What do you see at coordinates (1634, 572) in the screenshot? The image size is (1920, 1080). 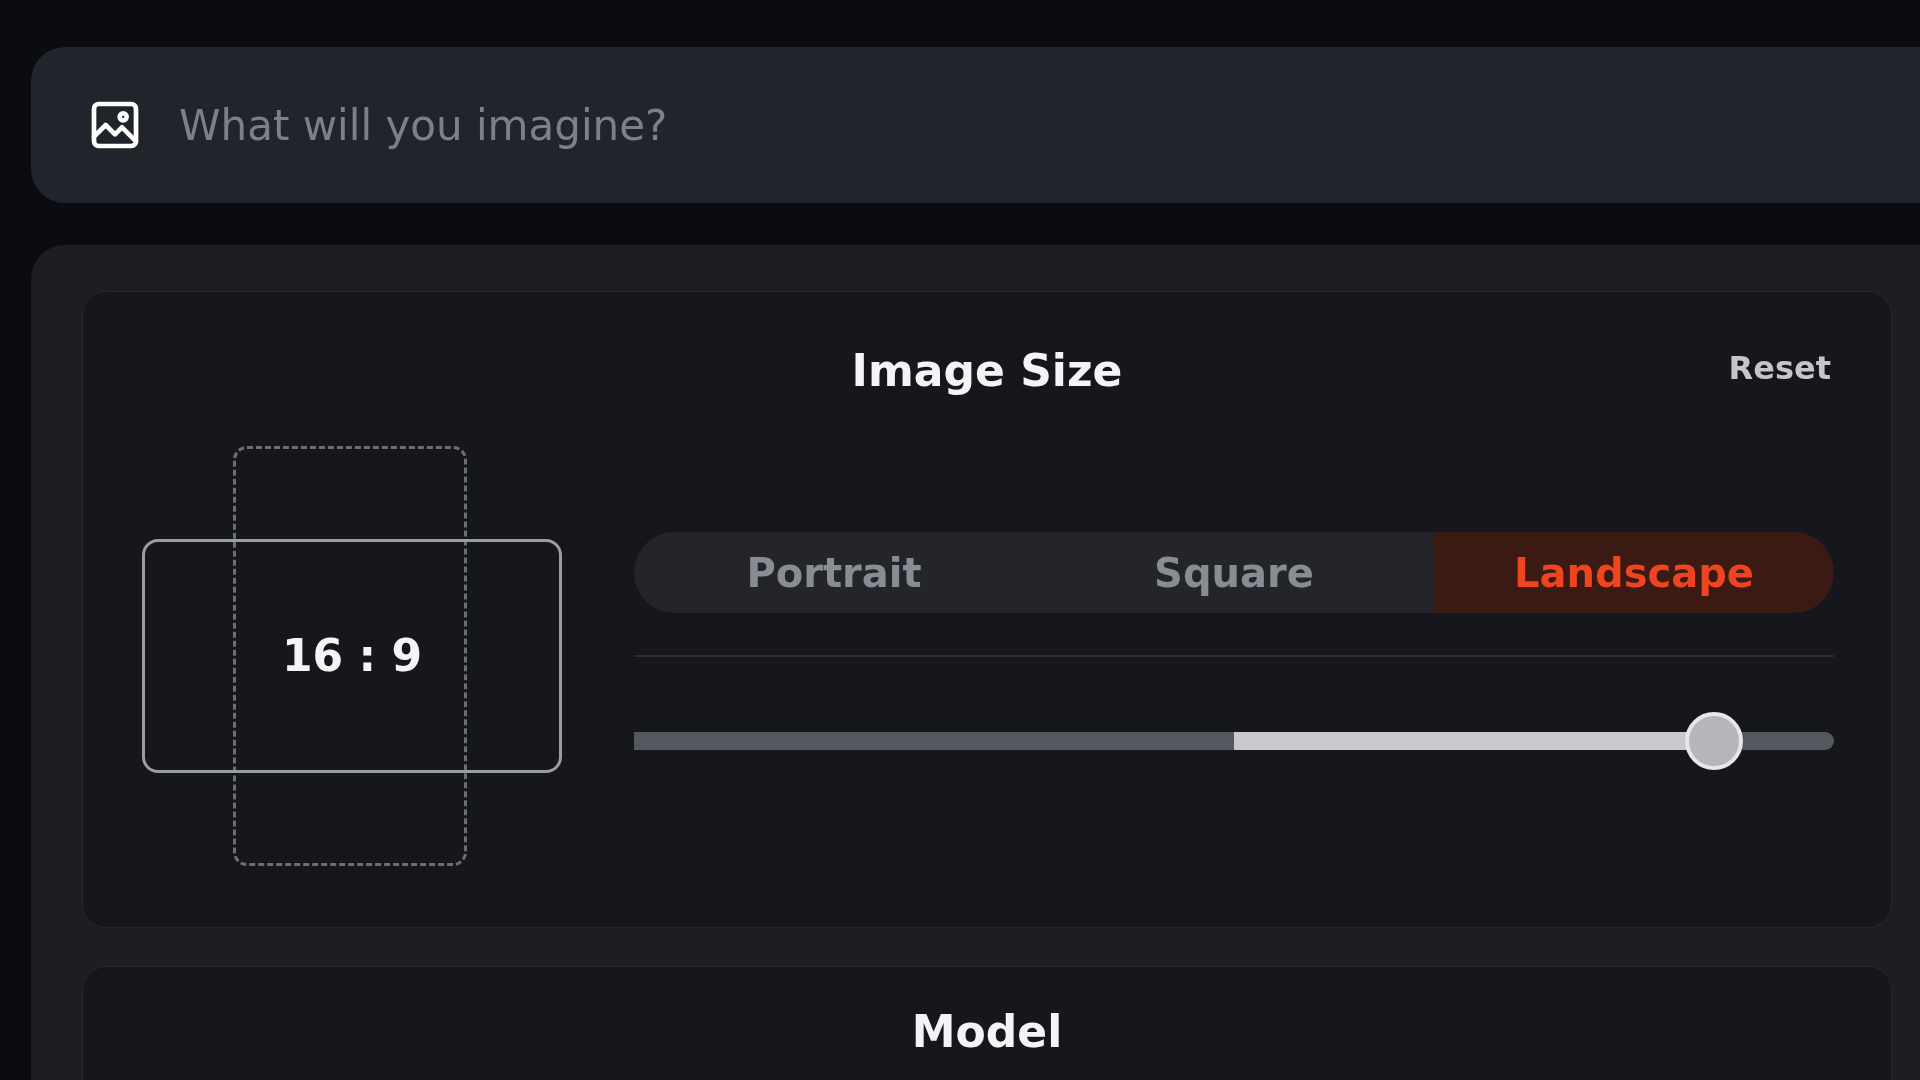 I see `orientation-tab: Landscape` at bounding box center [1634, 572].